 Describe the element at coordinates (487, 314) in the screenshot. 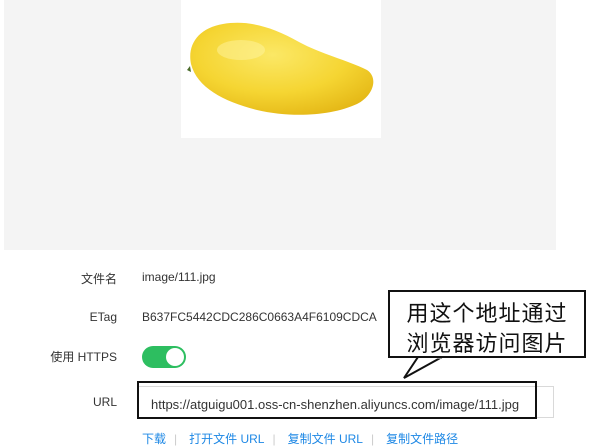

I see `callout-line-1: 用这个地址通过` at that location.